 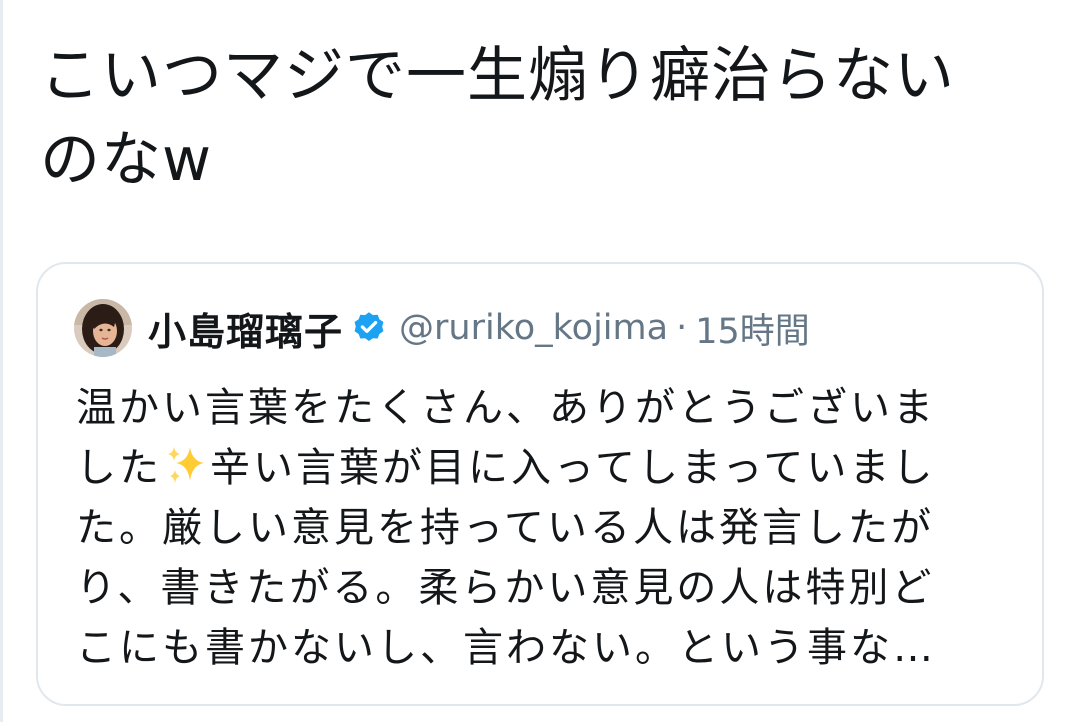 What do you see at coordinates (497, 76) in the screenshot?
I see `tweet-text-line: こいつマジで一生煽り癖治らない` at bounding box center [497, 76].